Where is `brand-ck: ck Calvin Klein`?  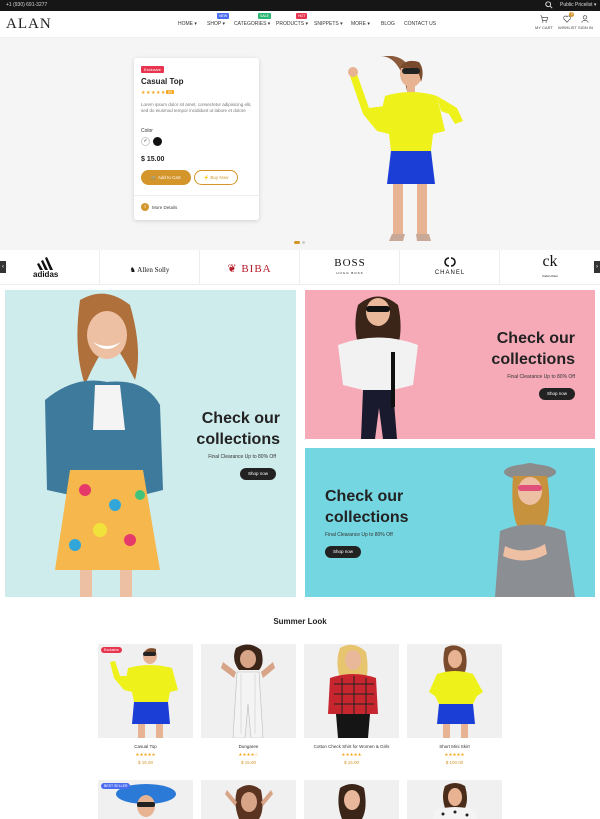
brand-ck: ck Calvin Klein is located at coordinates (550, 267).